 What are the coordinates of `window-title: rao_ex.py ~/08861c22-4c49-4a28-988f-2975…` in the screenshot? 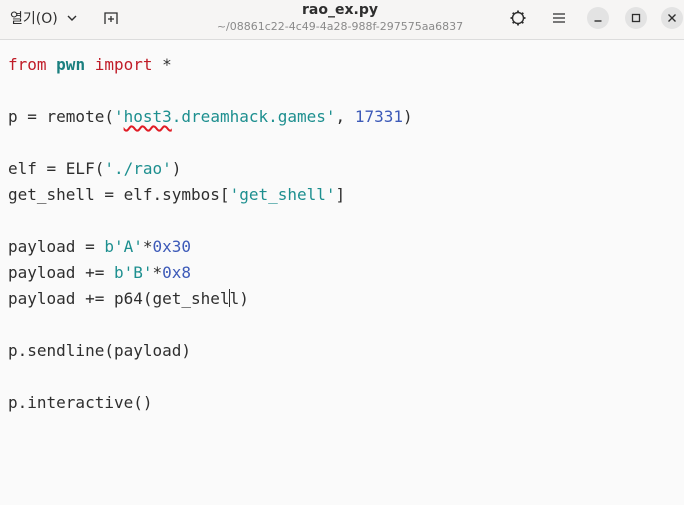 It's located at (340, 18).